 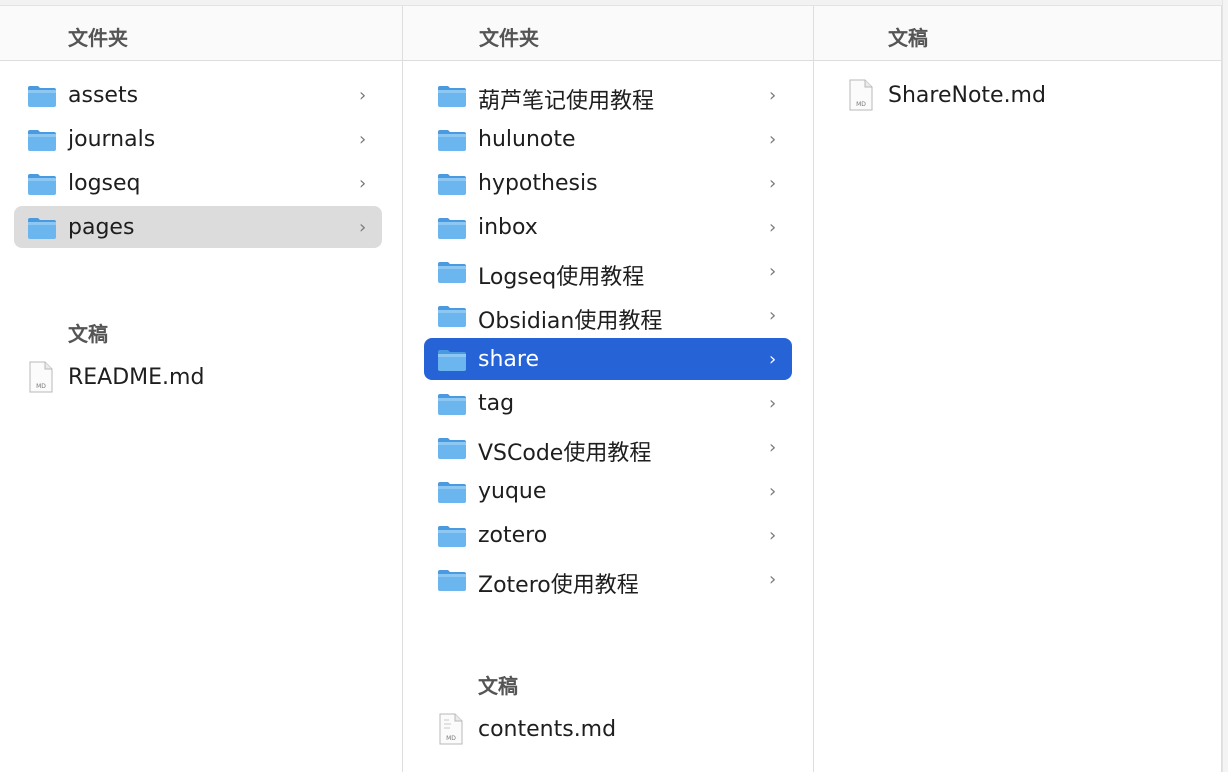 What do you see at coordinates (527, 139) in the screenshot?
I see `folder-name: hulunote` at bounding box center [527, 139].